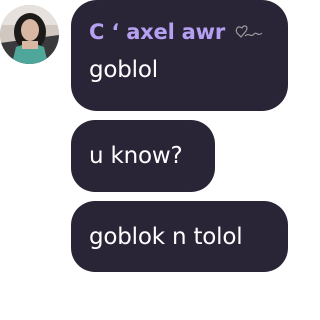 The width and height of the screenshot is (320, 320). I want to click on avatar, so click(29, 34).